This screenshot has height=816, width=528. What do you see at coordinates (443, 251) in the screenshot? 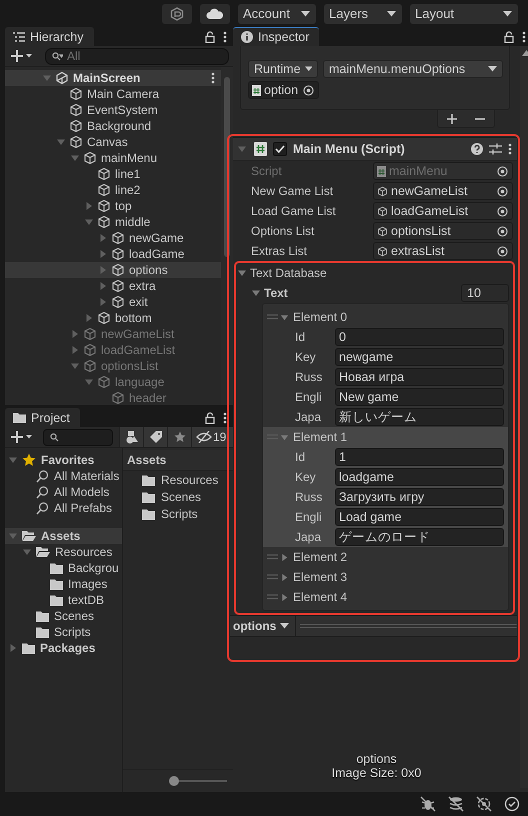
I see `object-field: extrasList` at bounding box center [443, 251].